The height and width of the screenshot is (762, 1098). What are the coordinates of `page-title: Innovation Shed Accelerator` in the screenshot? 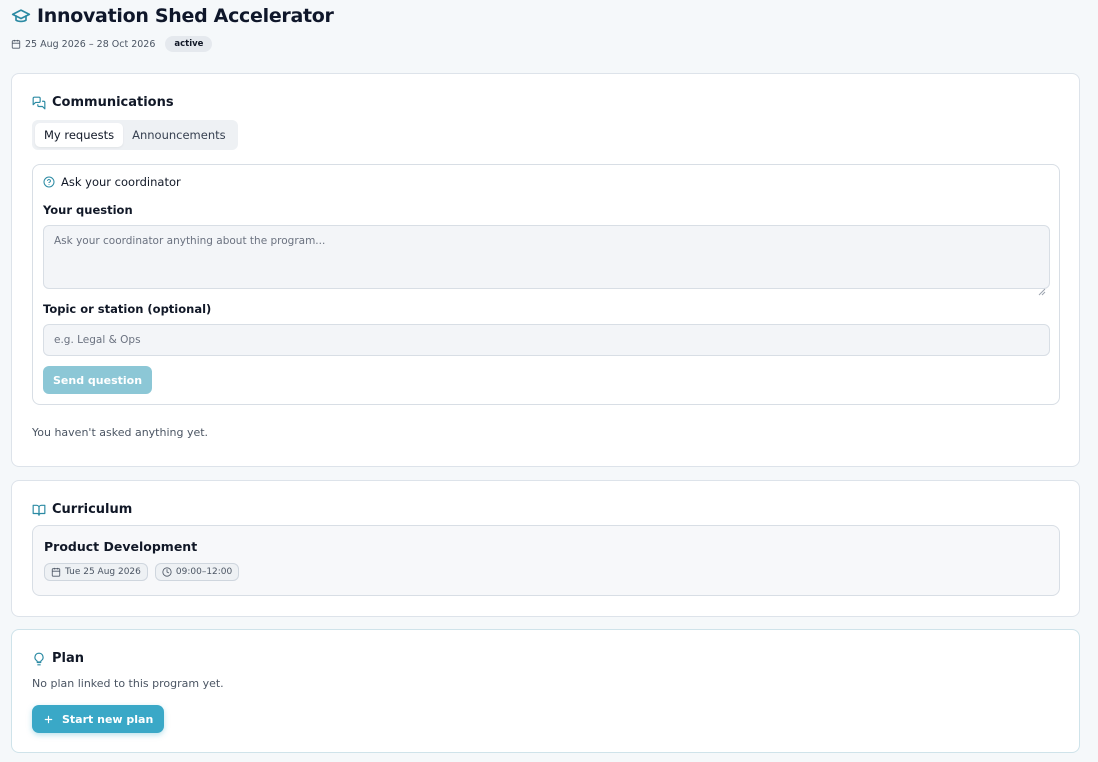 It's located at (185, 16).